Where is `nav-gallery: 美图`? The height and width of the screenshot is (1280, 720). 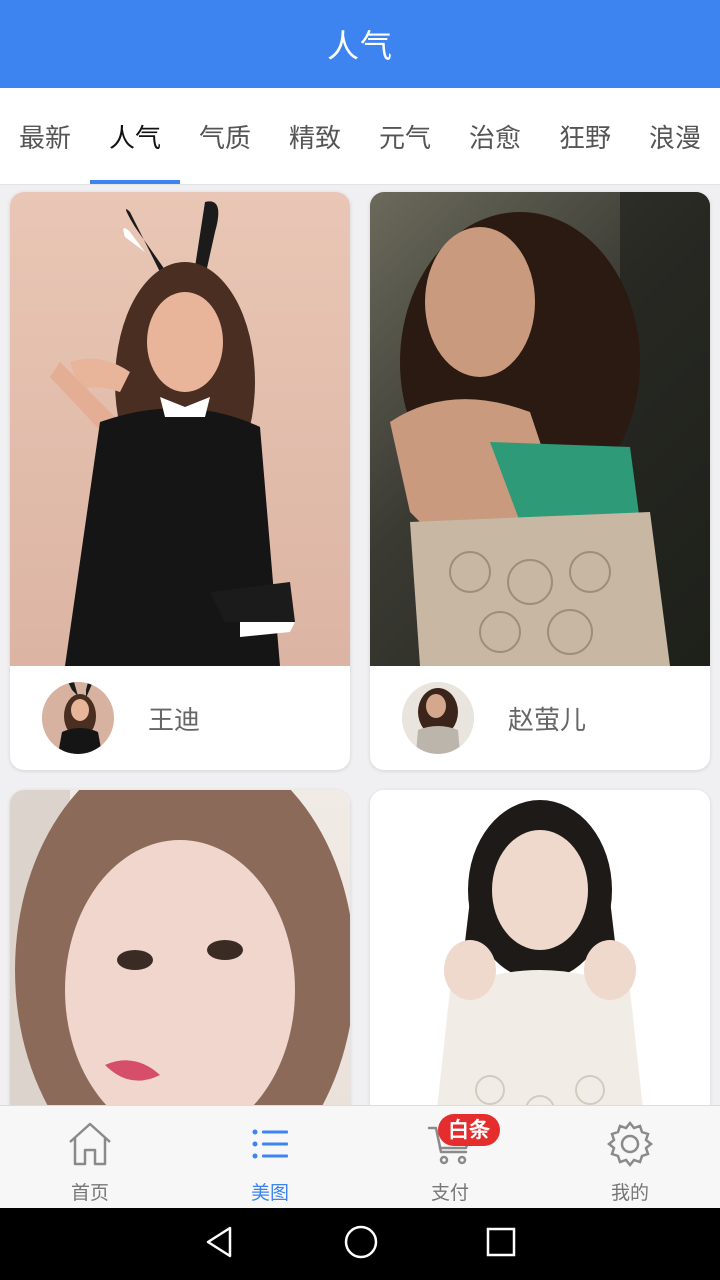 nav-gallery: 美图 is located at coordinates (270, 1157).